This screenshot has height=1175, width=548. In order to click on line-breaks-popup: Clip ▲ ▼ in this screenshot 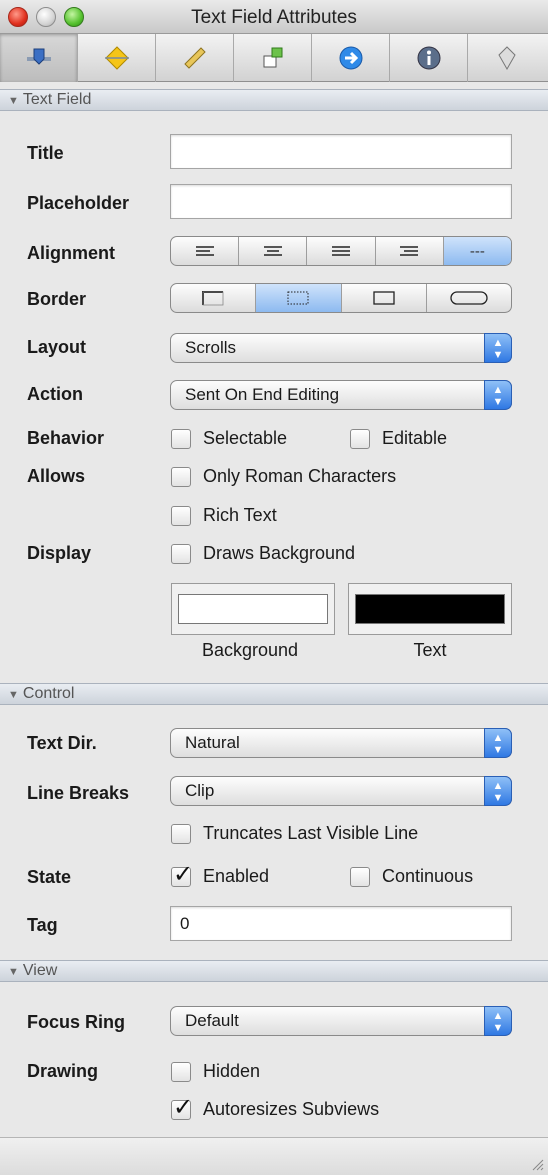, I will do `click(341, 791)`.